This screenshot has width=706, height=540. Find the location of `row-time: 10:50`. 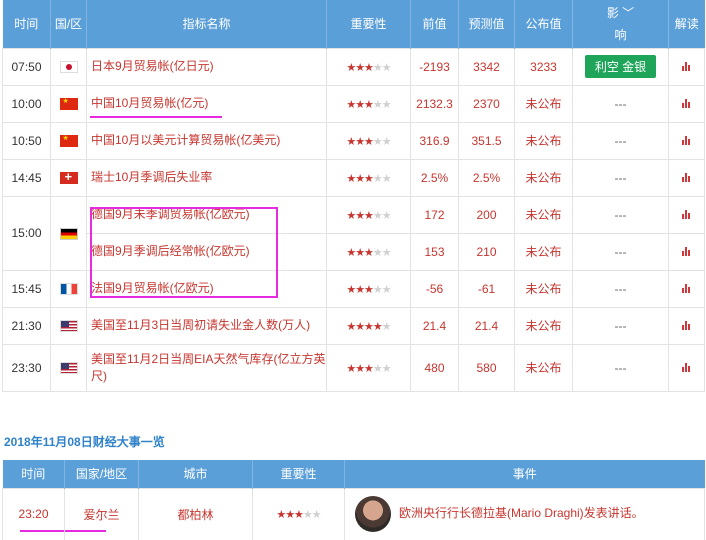

row-time: 10:50 is located at coordinates (26, 140).